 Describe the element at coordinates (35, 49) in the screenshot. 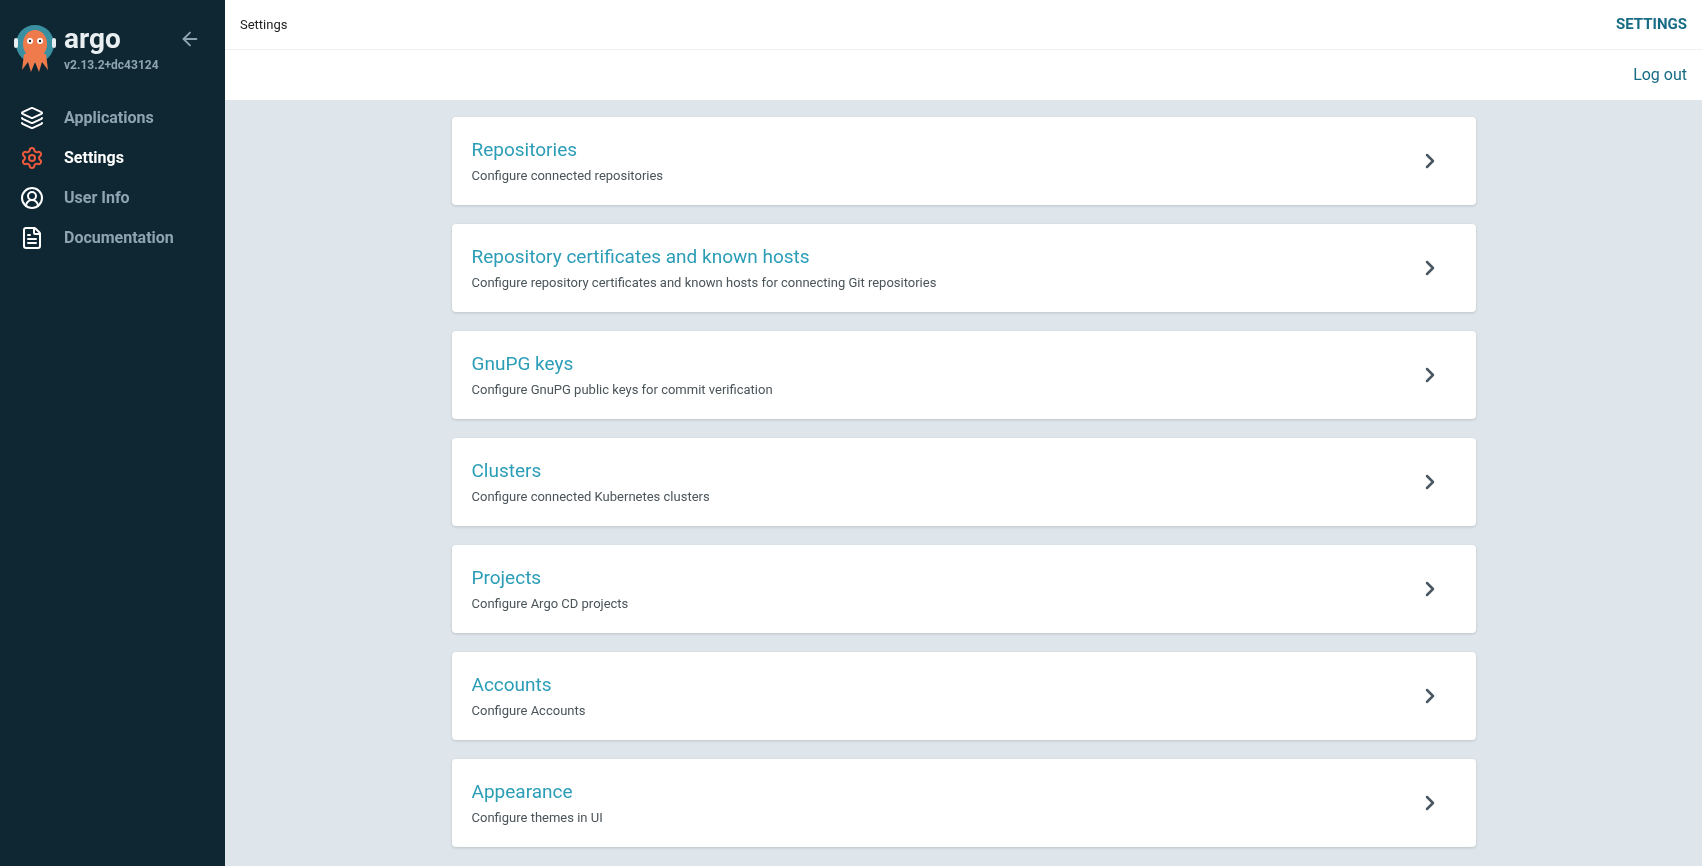

I see `octopus-logo-icon` at that location.